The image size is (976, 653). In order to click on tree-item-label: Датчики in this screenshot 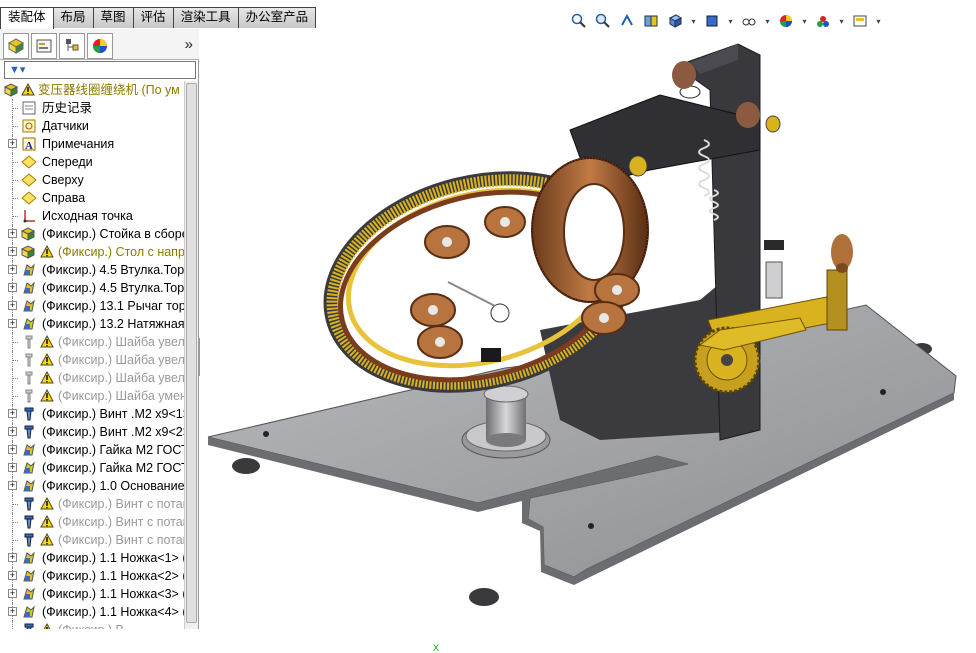, I will do `click(65, 126)`.